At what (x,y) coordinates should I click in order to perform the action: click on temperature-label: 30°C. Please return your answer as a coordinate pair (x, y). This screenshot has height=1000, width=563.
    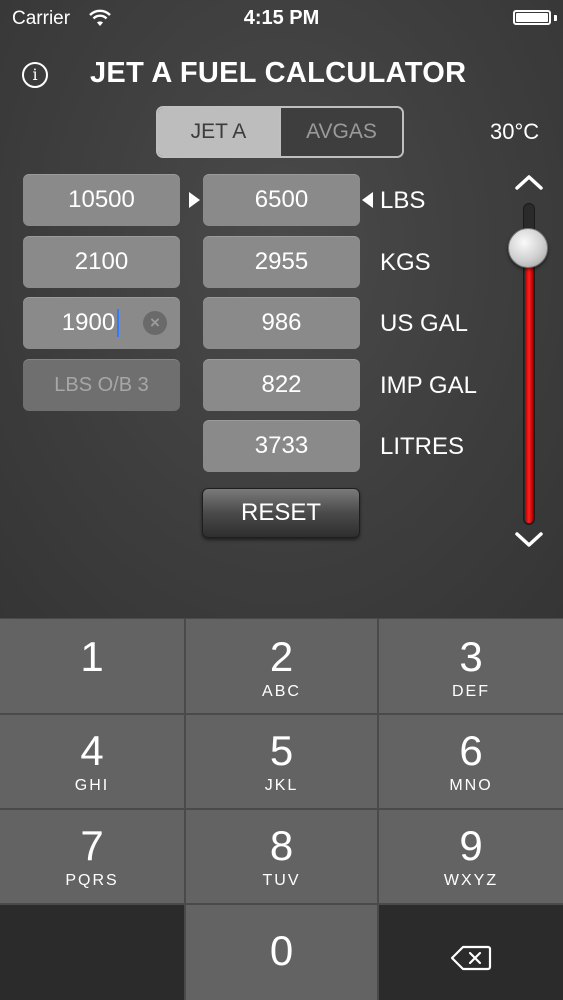
    Looking at the image, I should click on (515, 131).